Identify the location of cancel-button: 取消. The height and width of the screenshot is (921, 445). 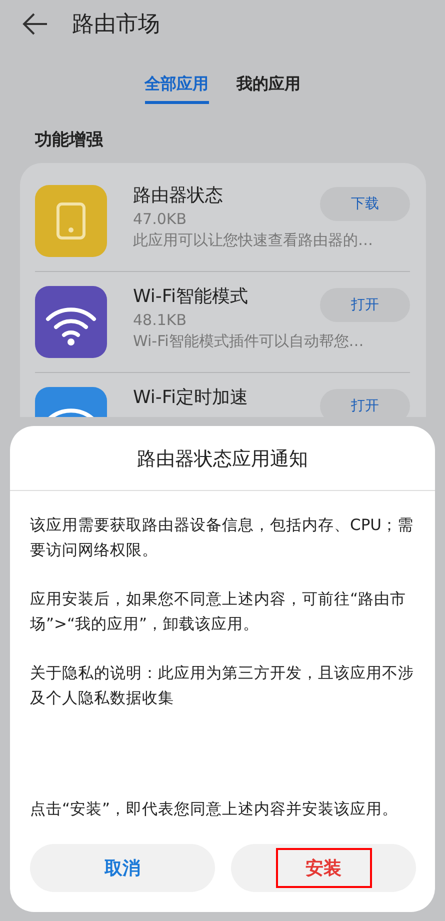
(122, 868).